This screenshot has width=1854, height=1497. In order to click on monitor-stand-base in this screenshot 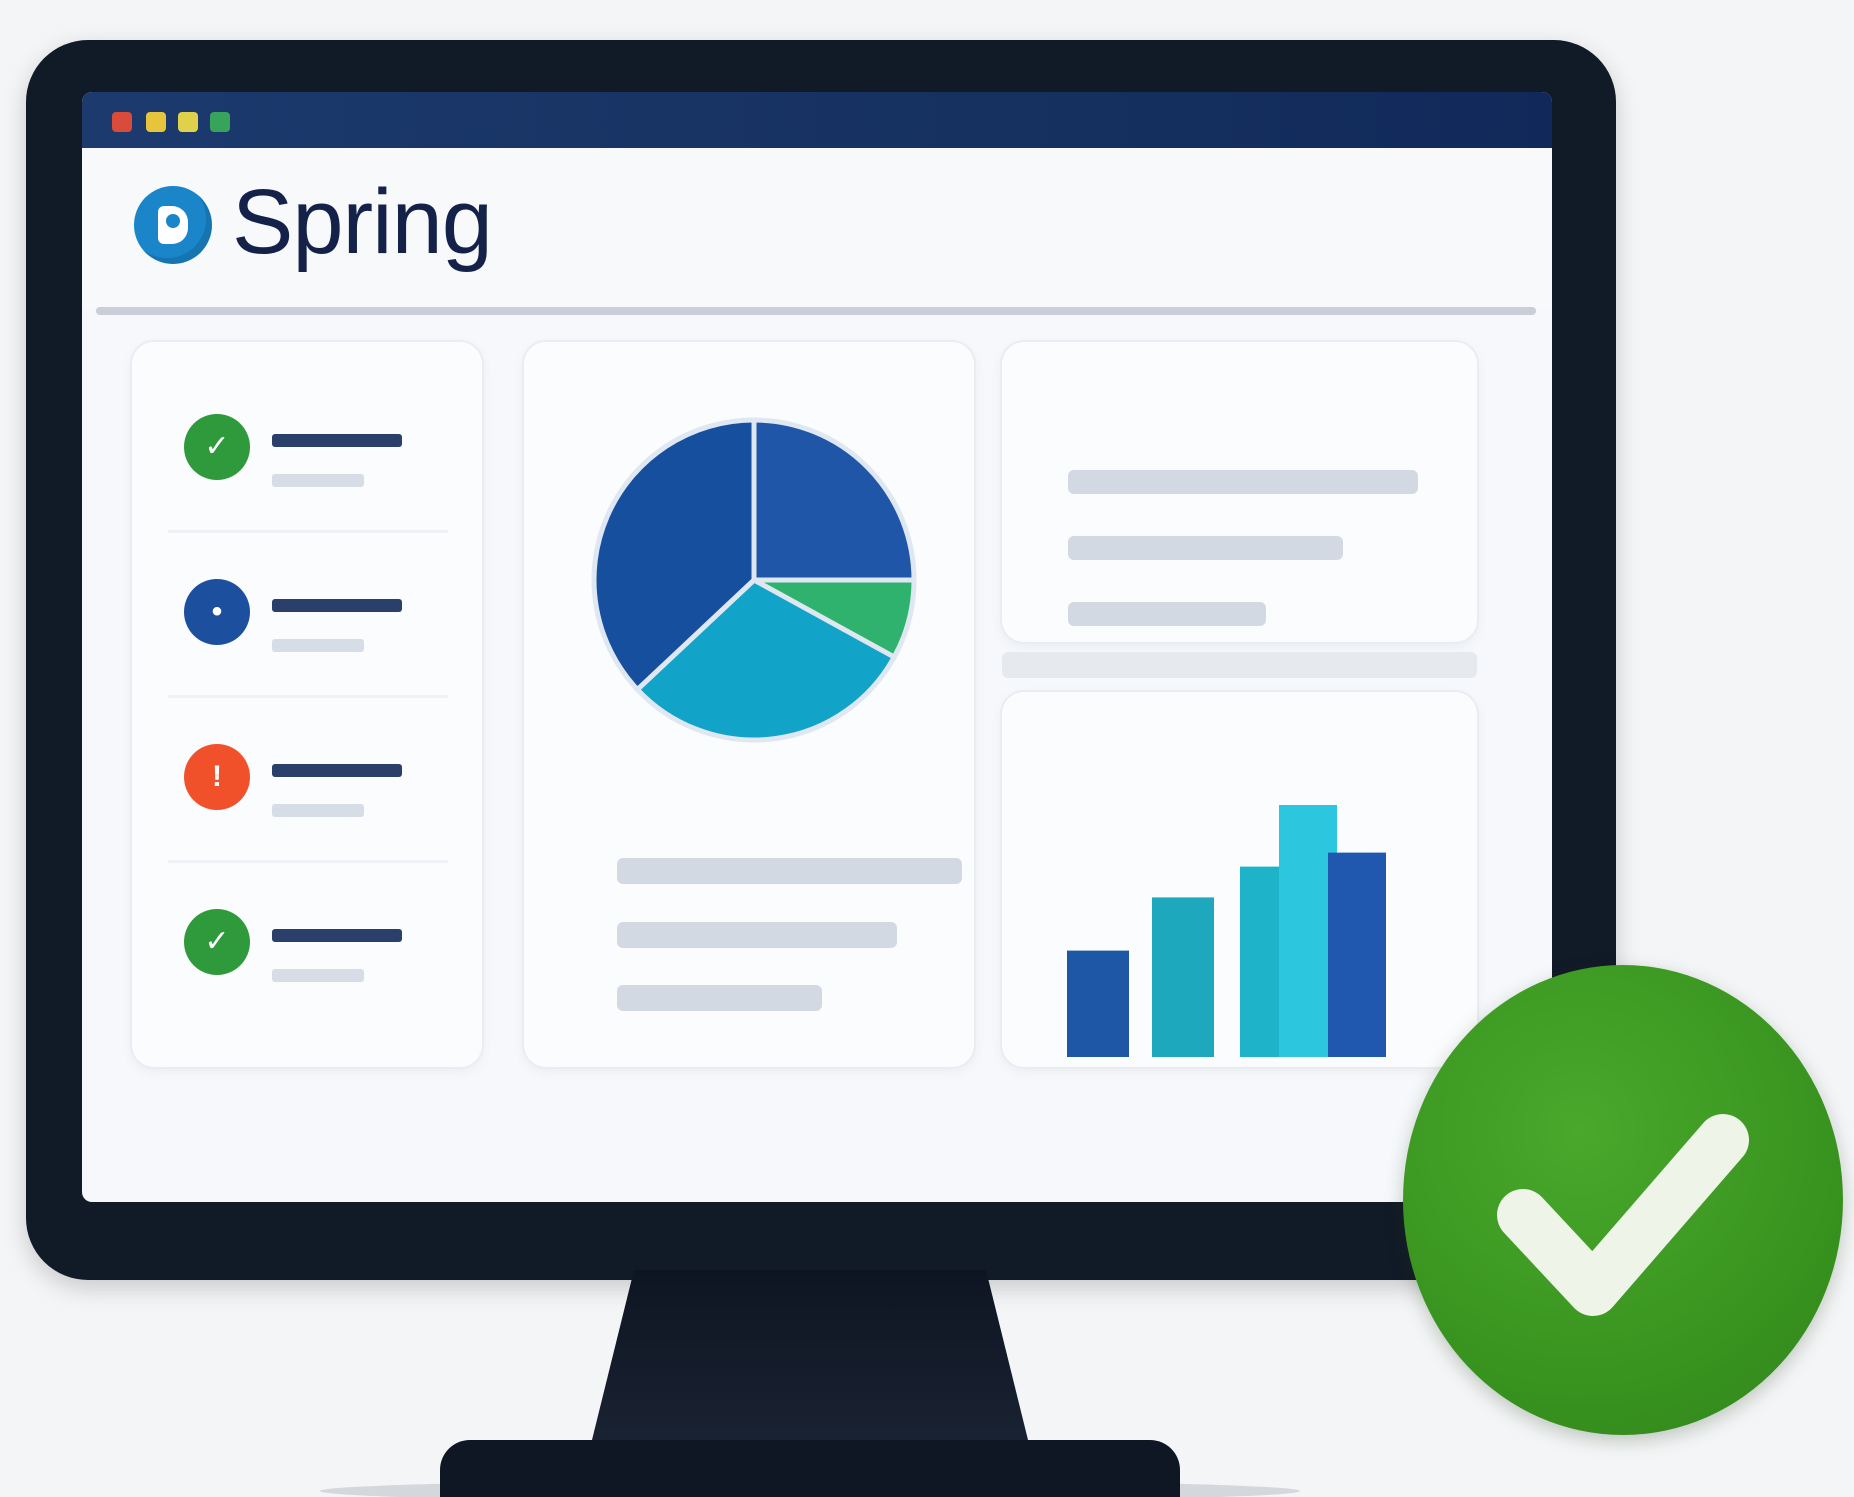, I will do `click(810, 1468)`.